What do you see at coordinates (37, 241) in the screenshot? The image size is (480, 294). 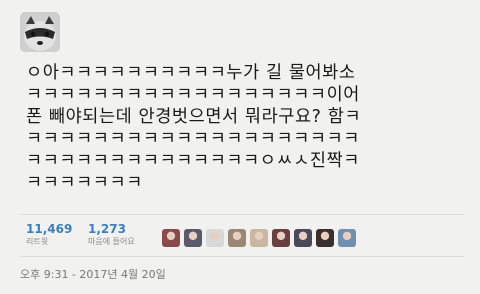 I see `retweet-label: 리트윗` at bounding box center [37, 241].